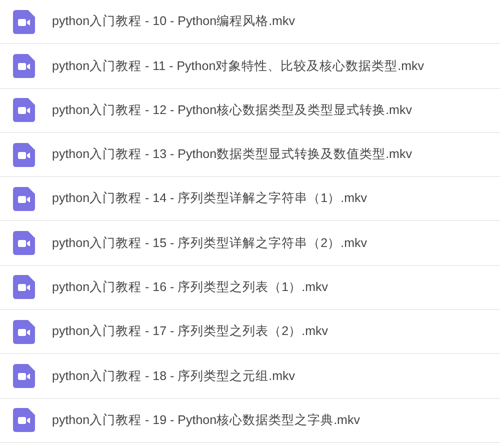 The height and width of the screenshot is (443, 500). Describe the element at coordinates (190, 331) in the screenshot. I see `file-name: python入门教程 - 17 - 序列类型之列表（2）.mkv` at that location.